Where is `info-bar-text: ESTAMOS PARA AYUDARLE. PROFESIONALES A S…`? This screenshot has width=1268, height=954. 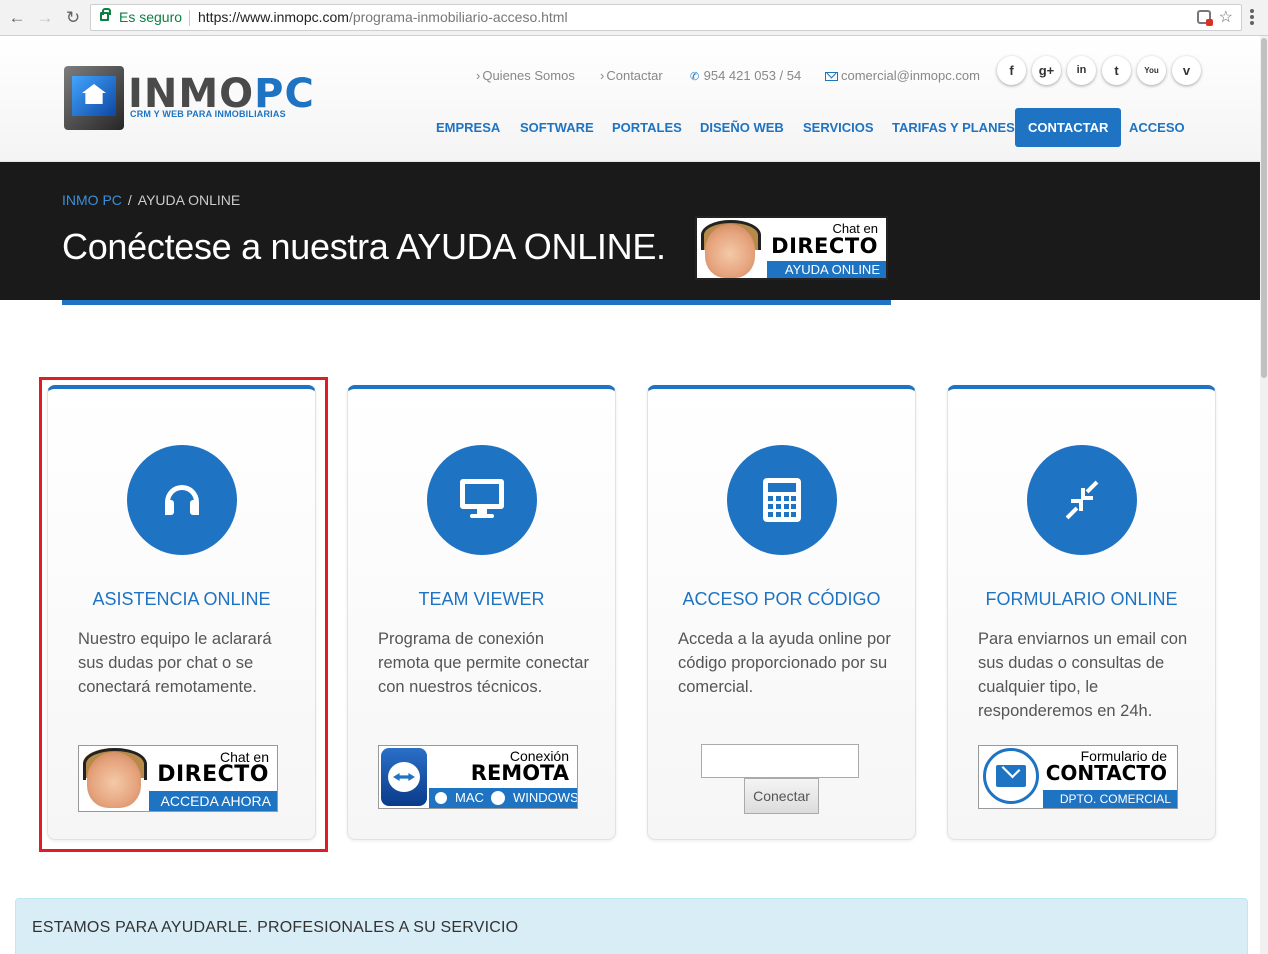 info-bar-text: ESTAMOS PARA AYUDARLE. PROFESIONALES A S… is located at coordinates (275, 927).